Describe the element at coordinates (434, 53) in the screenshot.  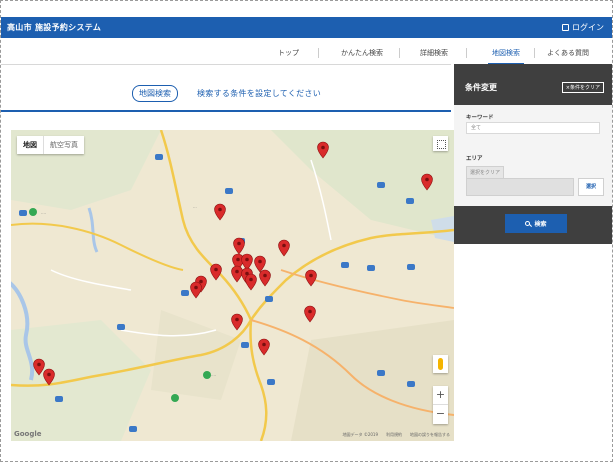
I see `nav-detail-search: 詳細検索` at that location.